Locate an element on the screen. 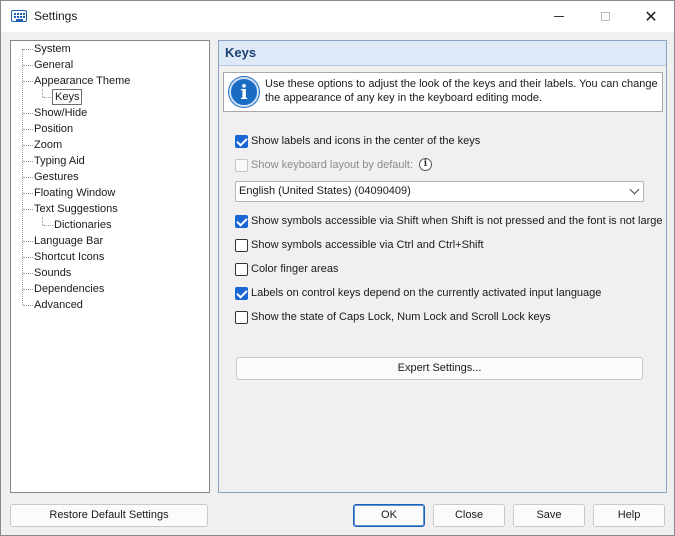 This screenshot has height=536, width=675. keyboard-app-icon is located at coordinates (19, 16).